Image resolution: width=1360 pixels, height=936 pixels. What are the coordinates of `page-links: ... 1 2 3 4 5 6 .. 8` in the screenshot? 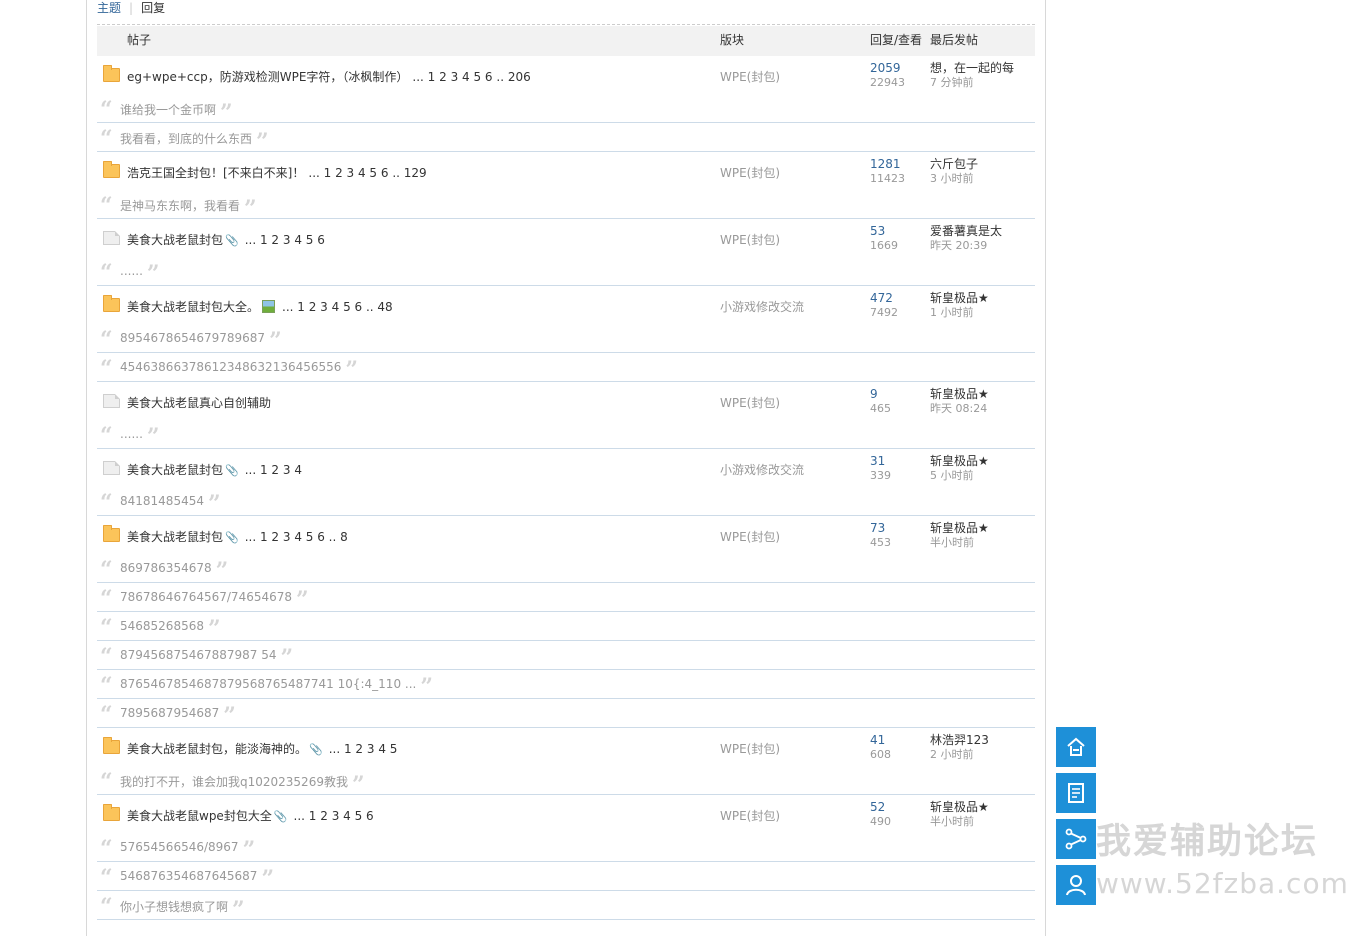 It's located at (296, 537).